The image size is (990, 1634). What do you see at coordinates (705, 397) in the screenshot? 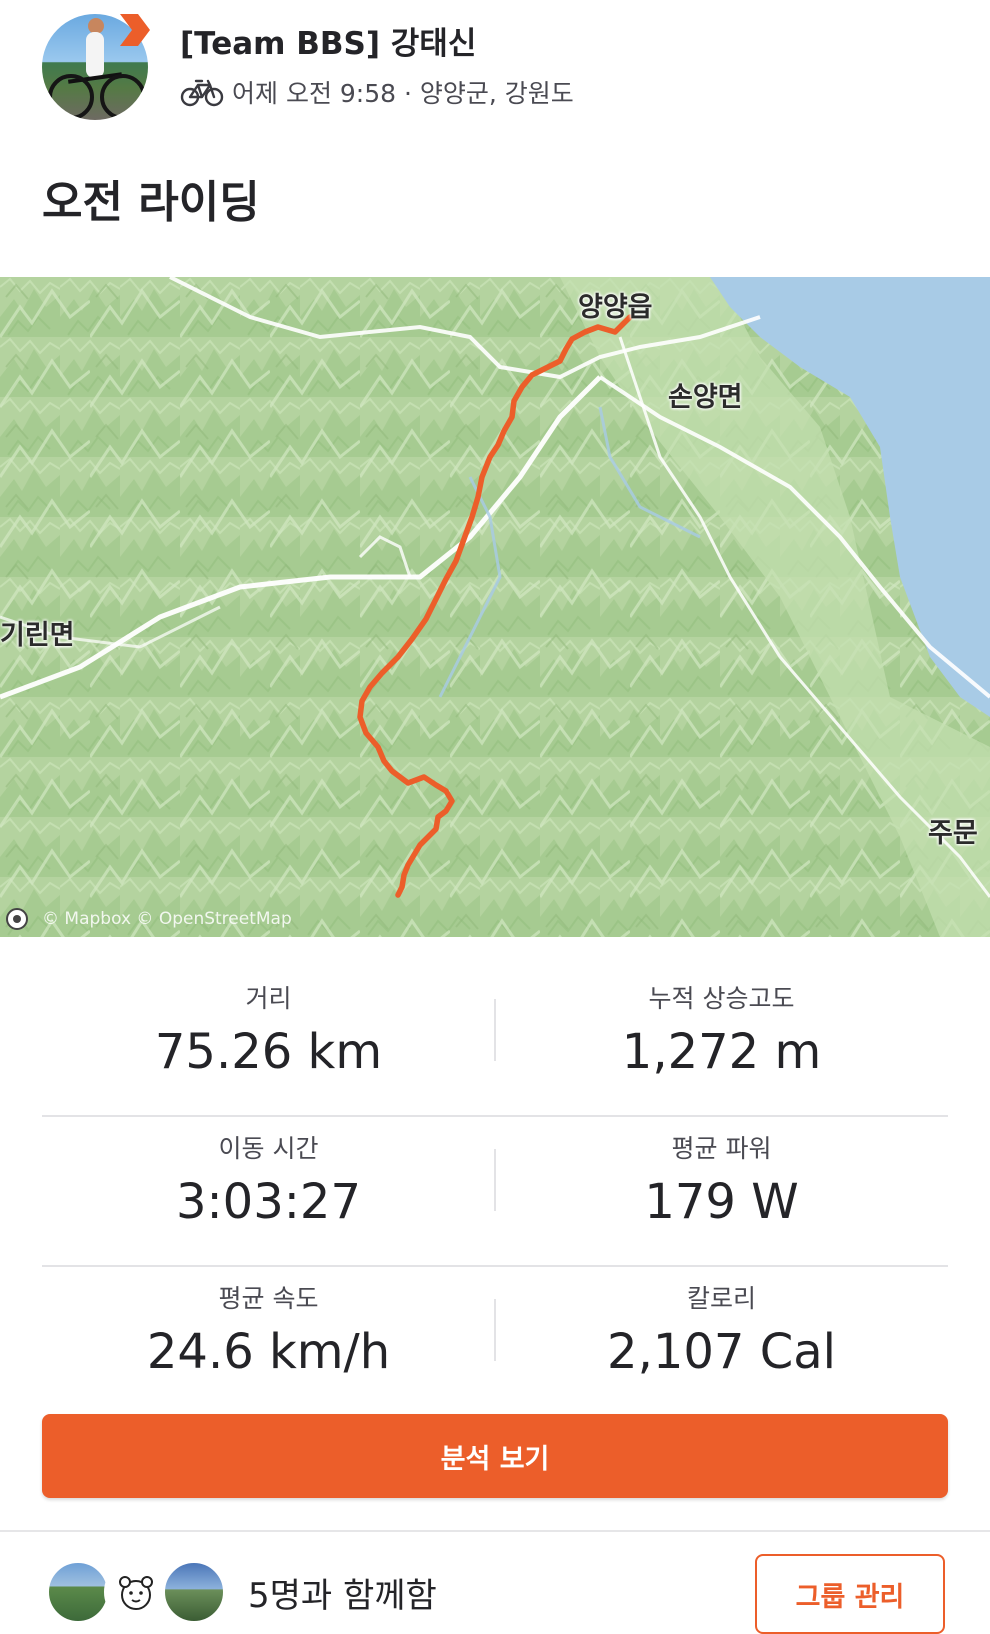
I see `map-label-town: 손양면` at bounding box center [705, 397].